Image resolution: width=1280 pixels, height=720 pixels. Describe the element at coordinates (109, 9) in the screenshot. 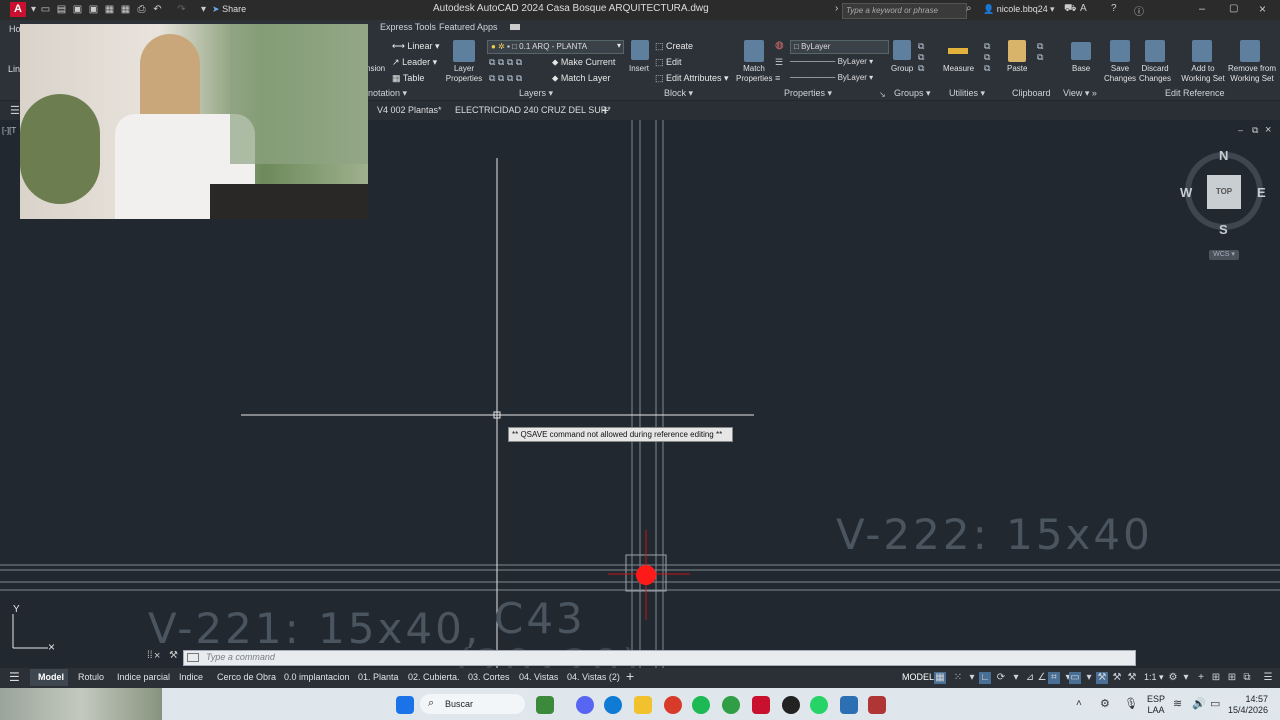

I see `web-open-icon: ▦` at that location.